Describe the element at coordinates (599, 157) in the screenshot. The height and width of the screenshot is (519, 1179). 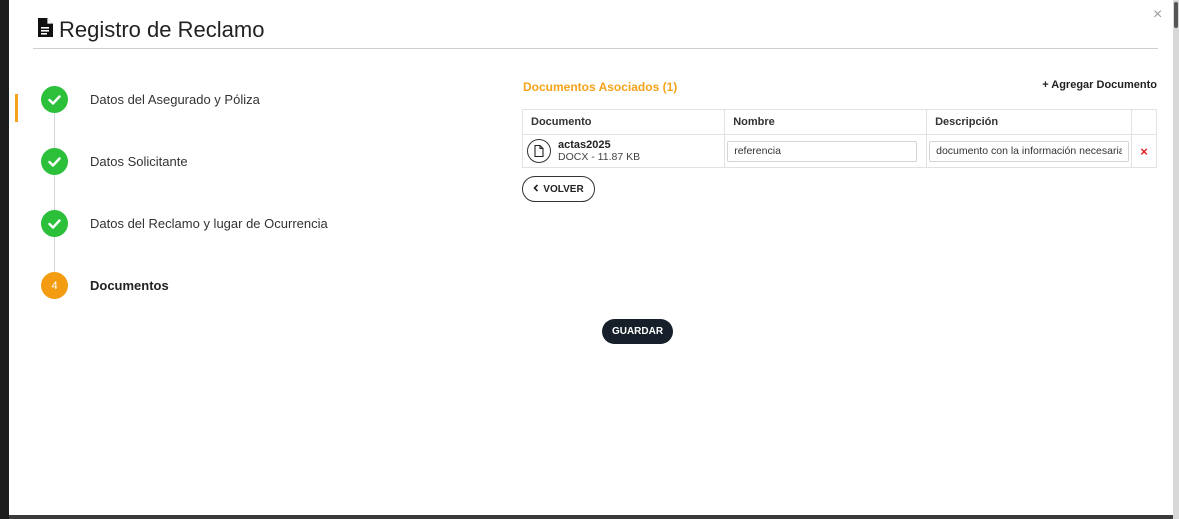
I see `document-file-info: DOCX - 11.87 KB` at that location.